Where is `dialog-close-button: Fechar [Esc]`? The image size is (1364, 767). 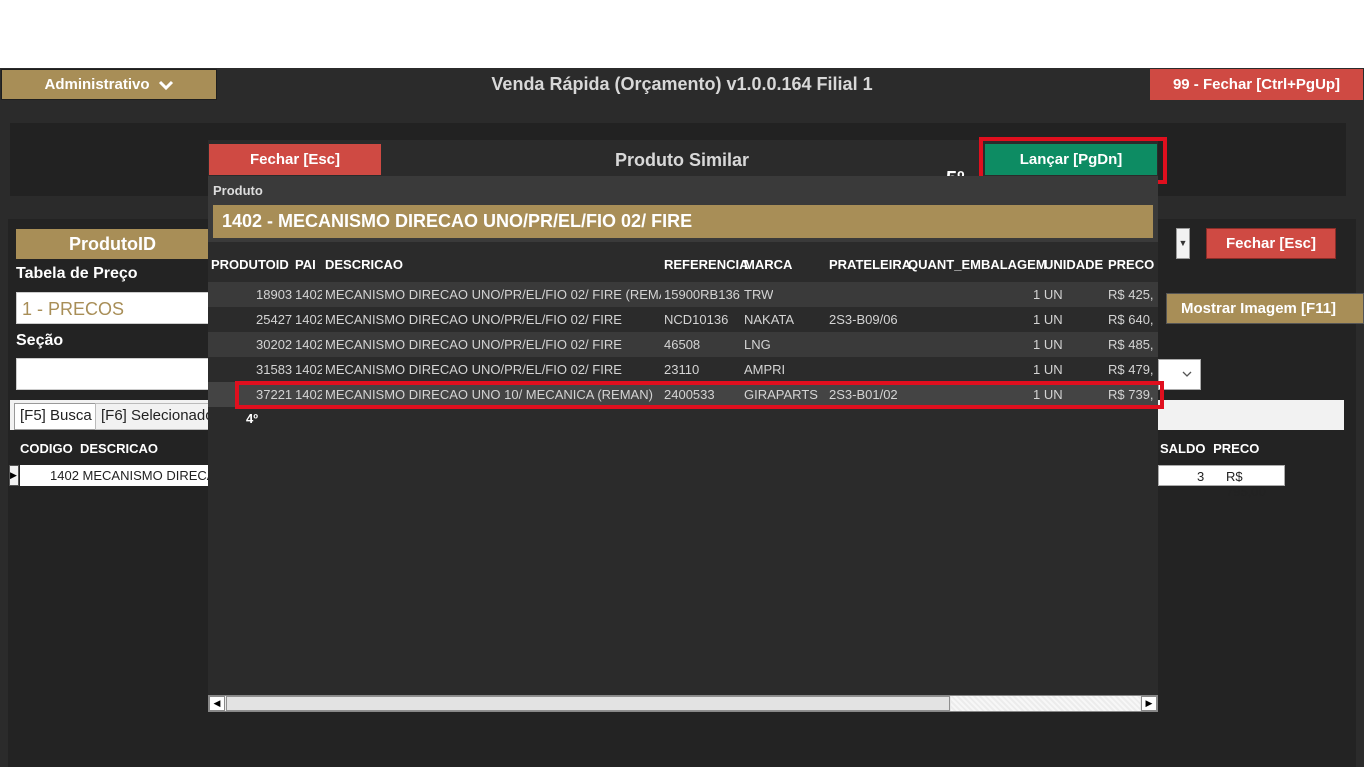 dialog-close-button: Fechar [Esc] is located at coordinates (295, 159).